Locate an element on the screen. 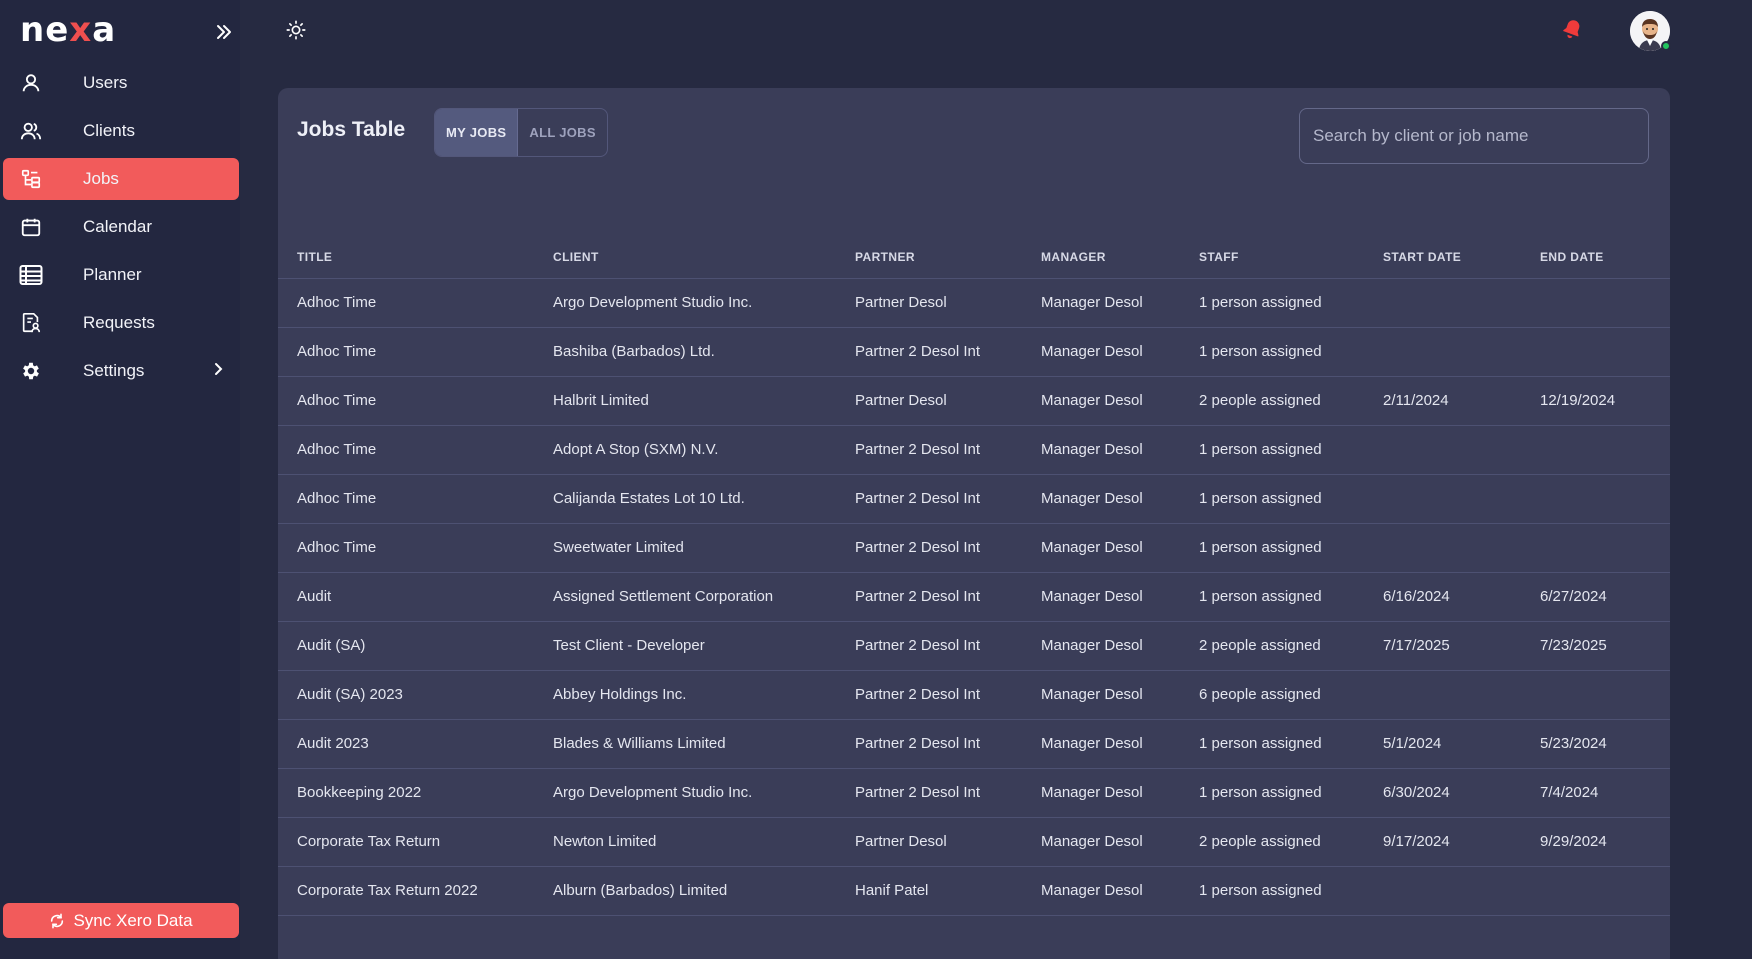  sidebar-item-settings: Settings is located at coordinates (121, 371).